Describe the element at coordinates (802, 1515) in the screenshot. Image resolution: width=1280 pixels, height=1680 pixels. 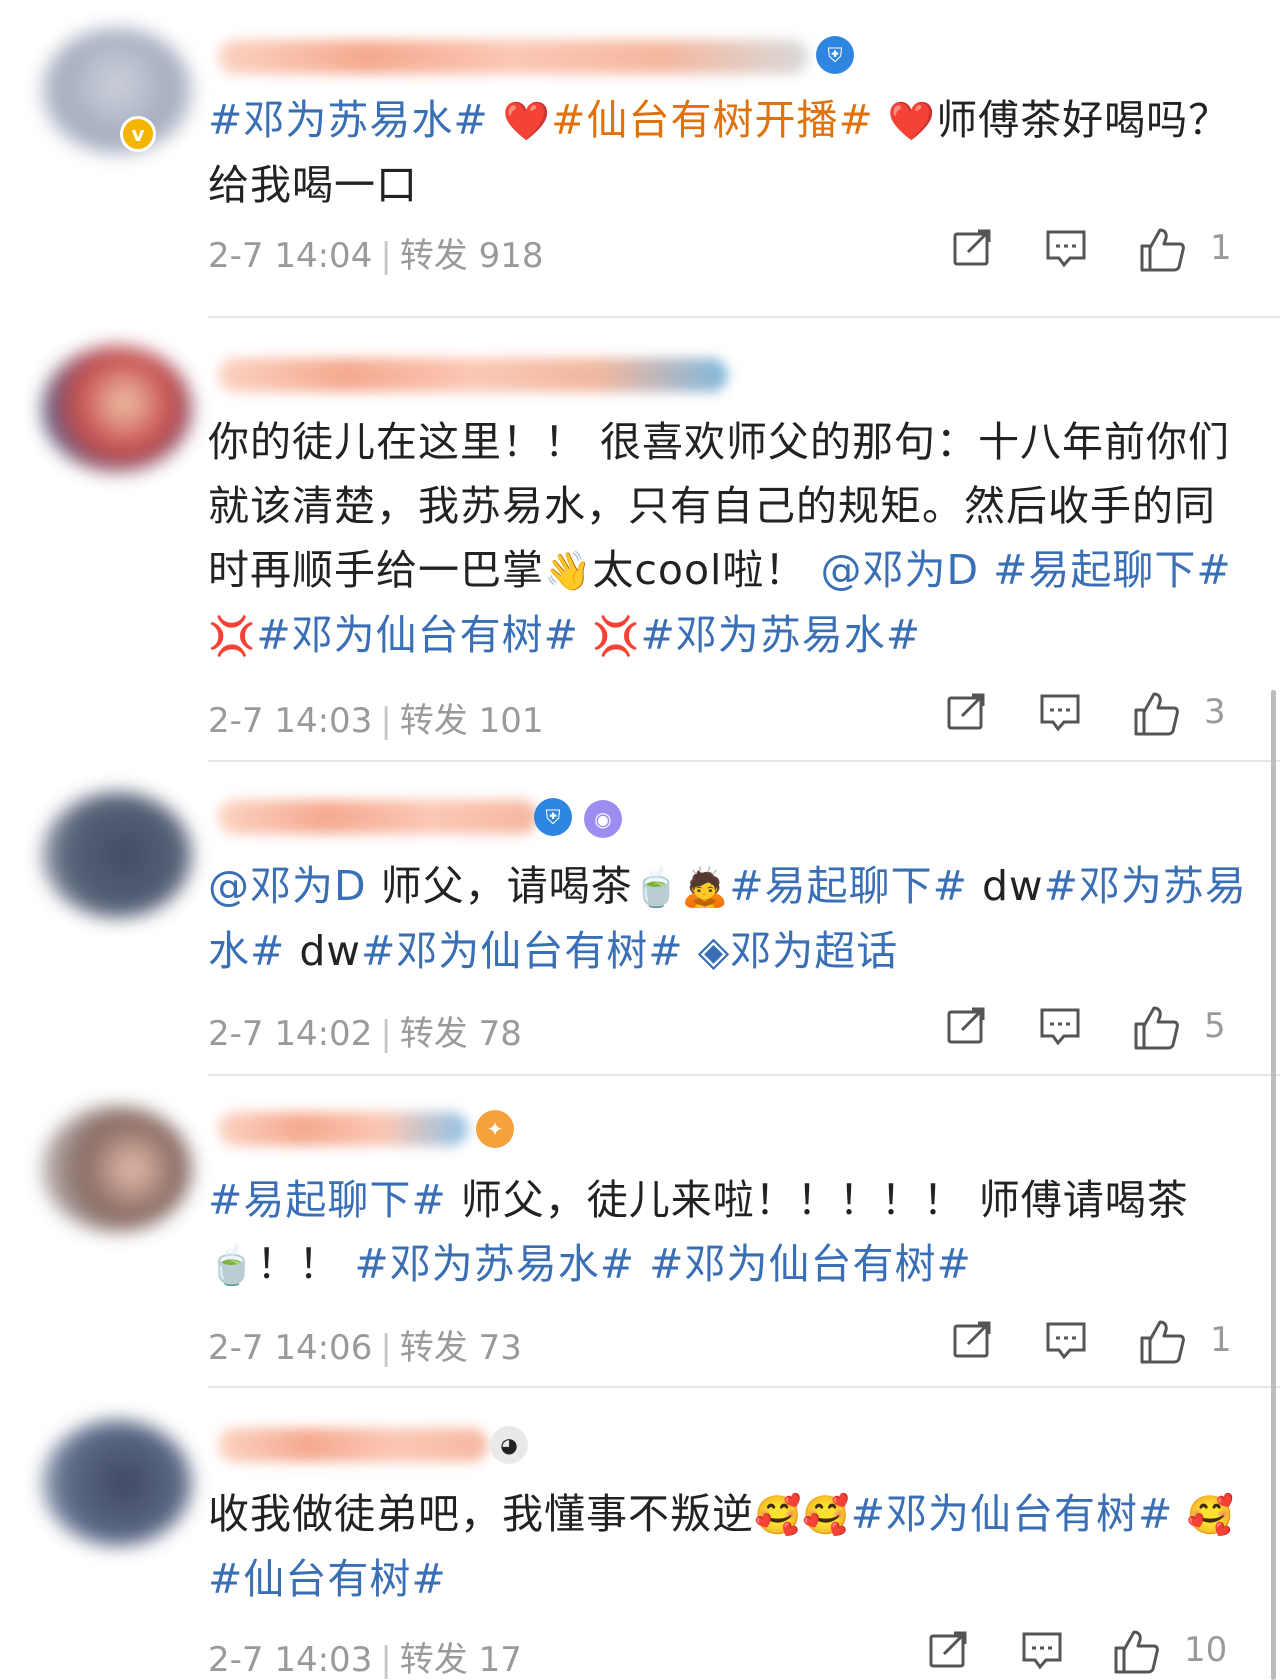
I see `emoji-icon: 🥰🥰` at that location.